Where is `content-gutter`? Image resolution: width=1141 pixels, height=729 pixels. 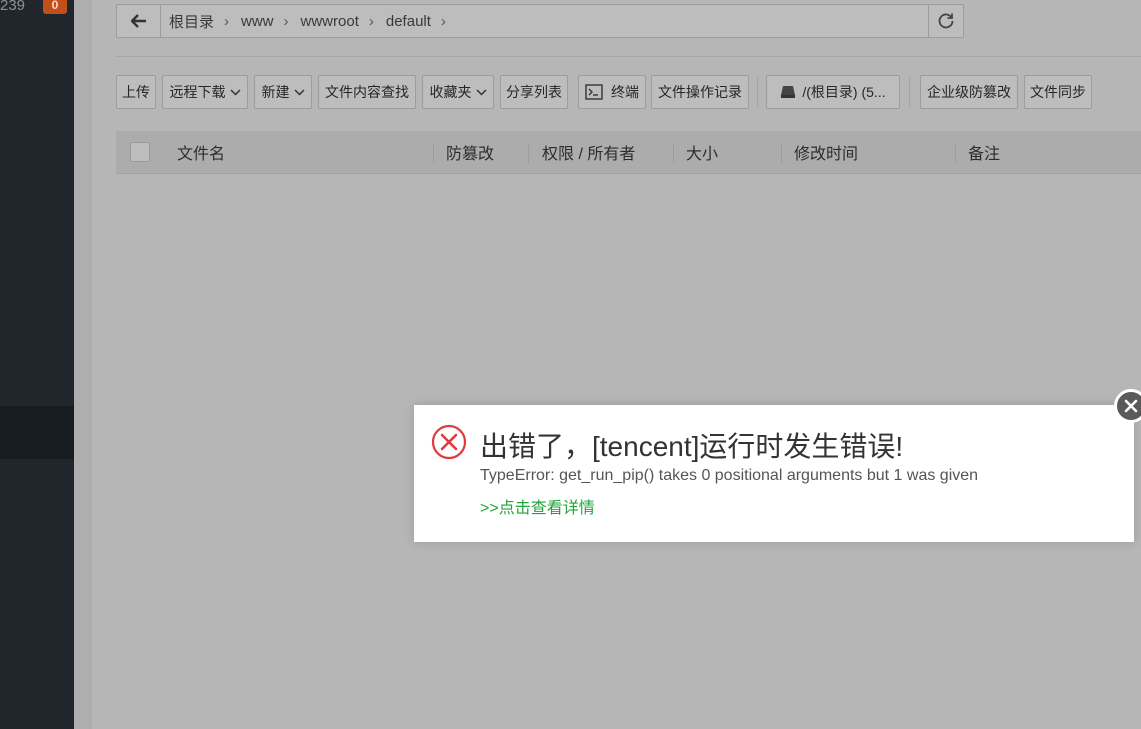 content-gutter is located at coordinates (83, 364).